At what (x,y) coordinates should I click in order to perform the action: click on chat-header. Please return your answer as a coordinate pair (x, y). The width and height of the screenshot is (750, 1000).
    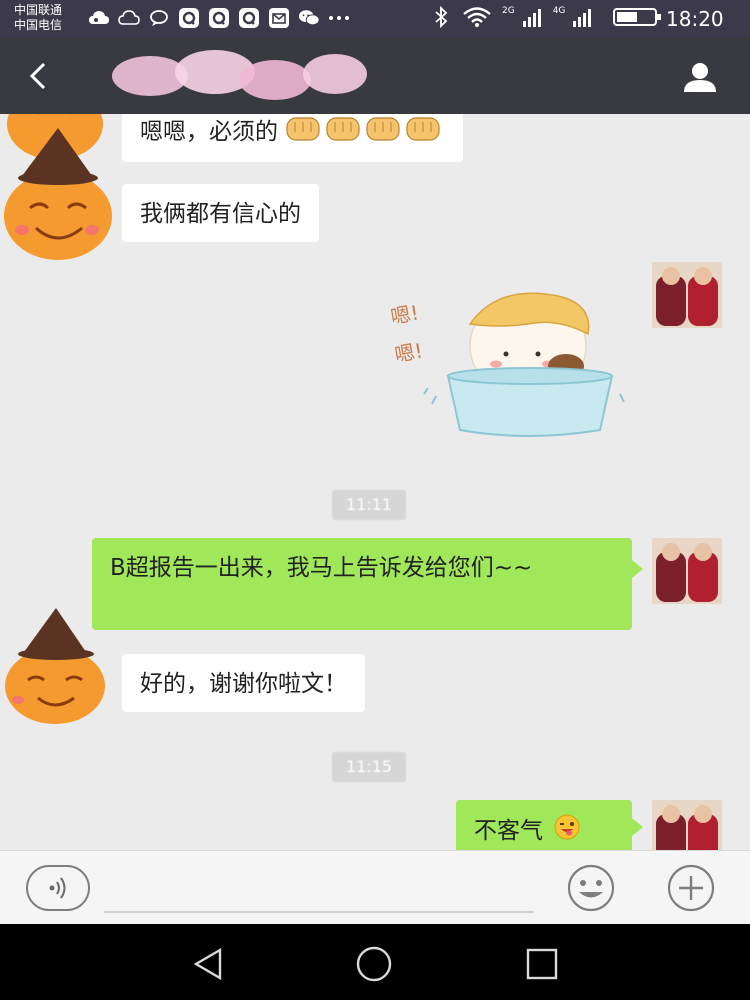
    Looking at the image, I should click on (375, 76).